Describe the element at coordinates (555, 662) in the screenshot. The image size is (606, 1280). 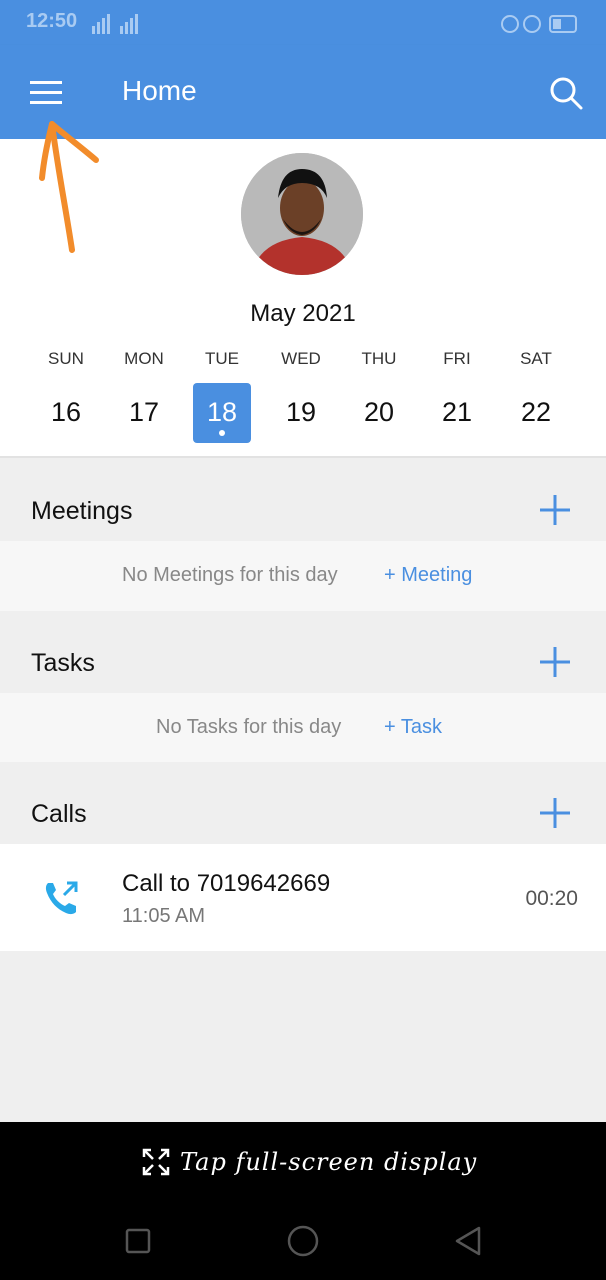
I see `add-task-plus-icon` at that location.